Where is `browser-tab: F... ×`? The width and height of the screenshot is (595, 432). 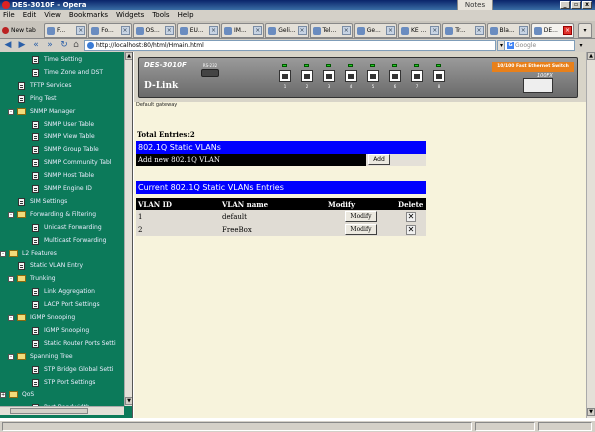
browser-tab: F... × is located at coordinates (66, 30).